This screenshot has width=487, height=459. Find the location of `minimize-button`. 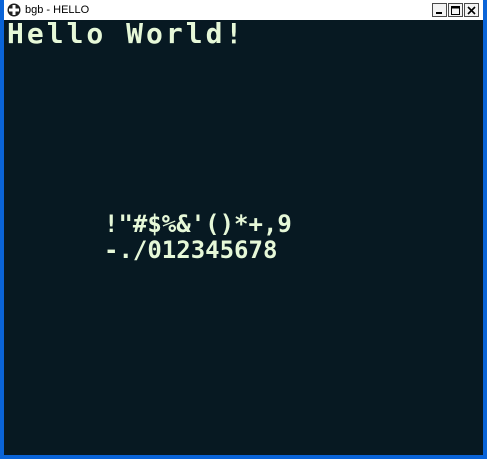

minimize-button is located at coordinates (439, 10).